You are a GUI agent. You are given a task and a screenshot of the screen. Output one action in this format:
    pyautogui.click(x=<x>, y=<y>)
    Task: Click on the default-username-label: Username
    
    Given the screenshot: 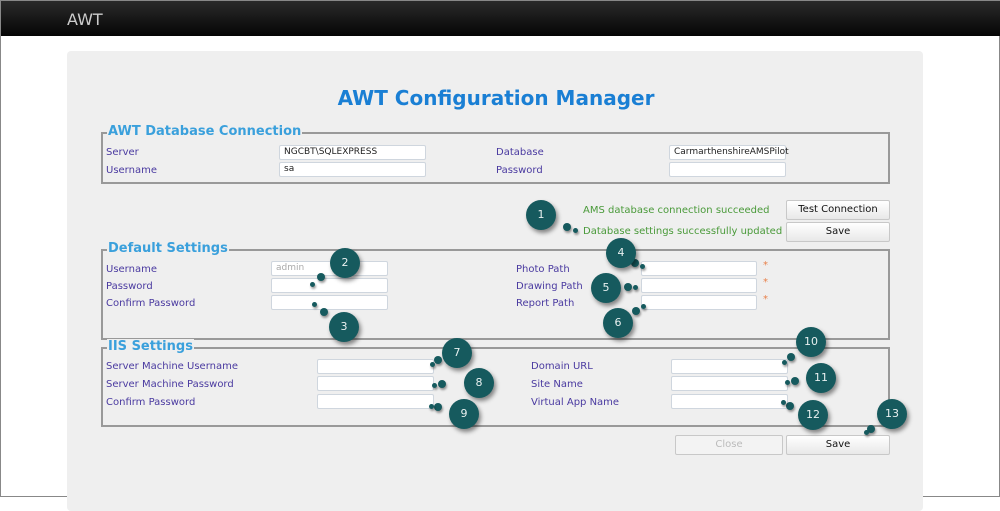 What is the action you would take?
    pyautogui.click(x=131, y=269)
    